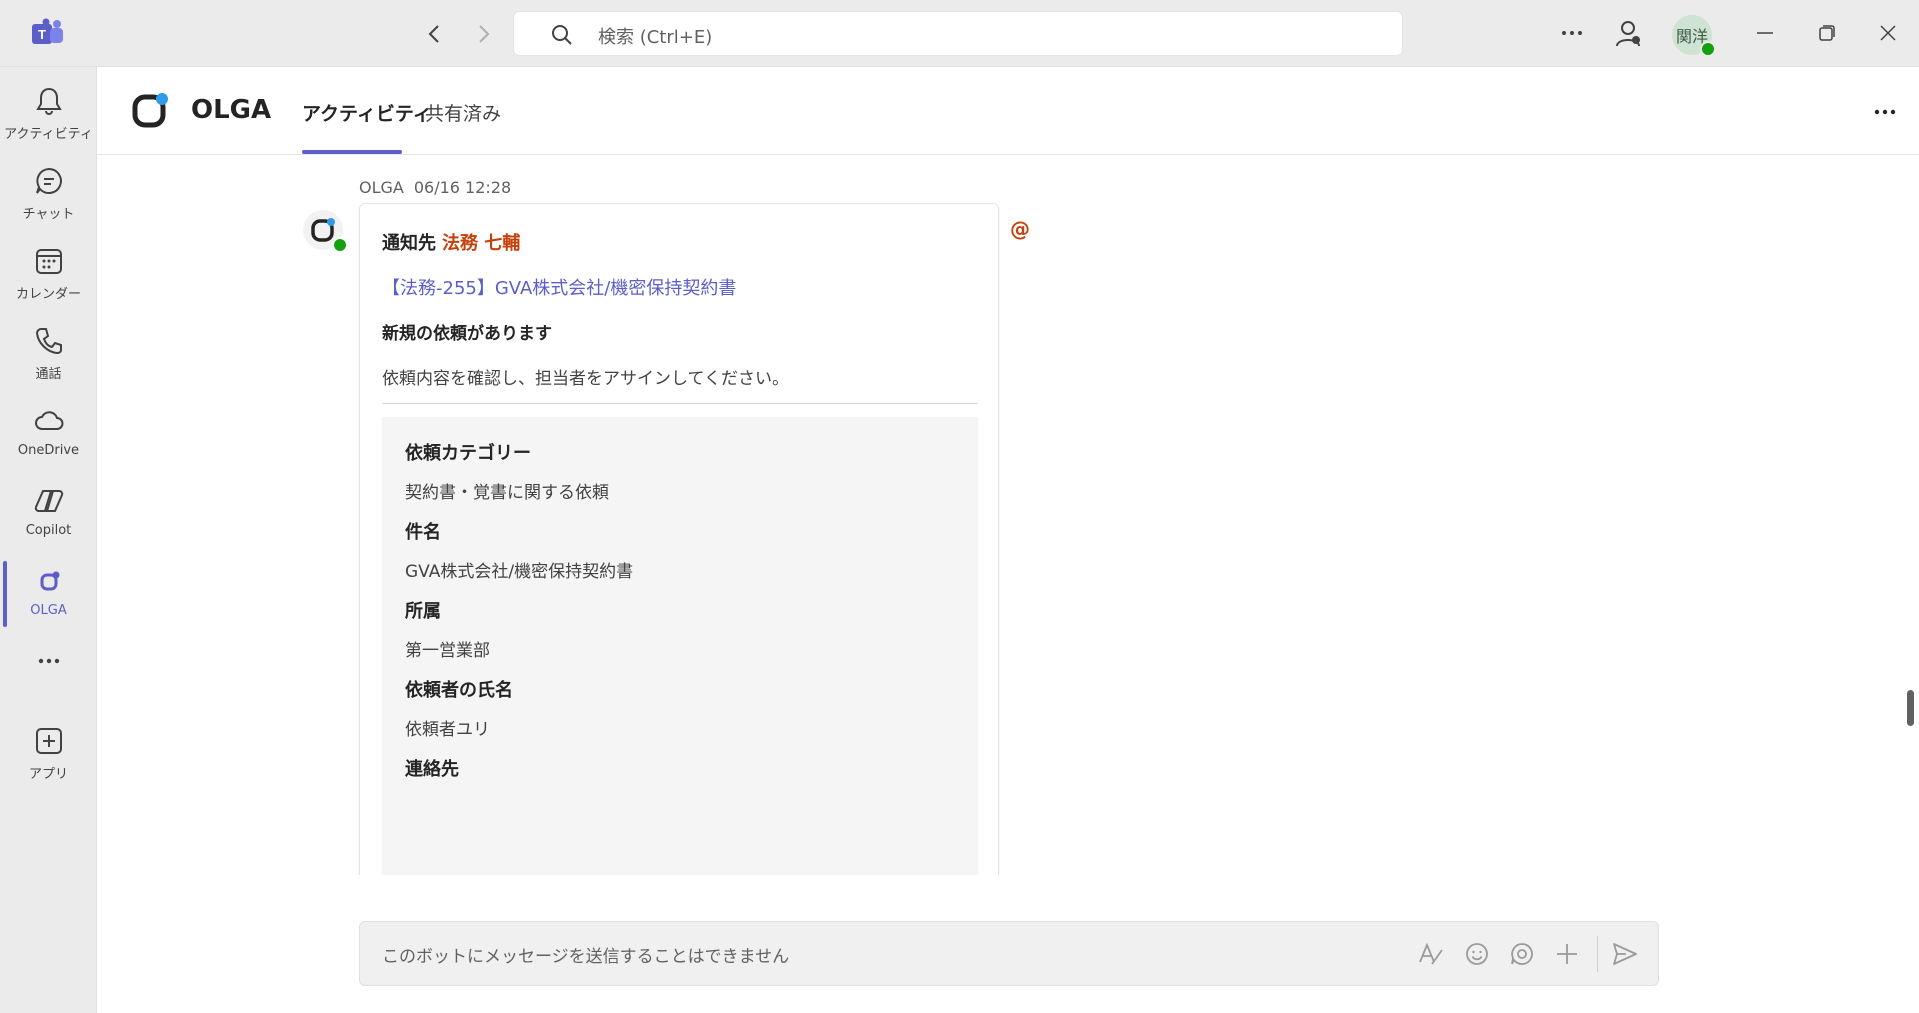  What do you see at coordinates (48, 374) in the screenshot?
I see `rail-label: 通話` at bounding box center [48, 374].